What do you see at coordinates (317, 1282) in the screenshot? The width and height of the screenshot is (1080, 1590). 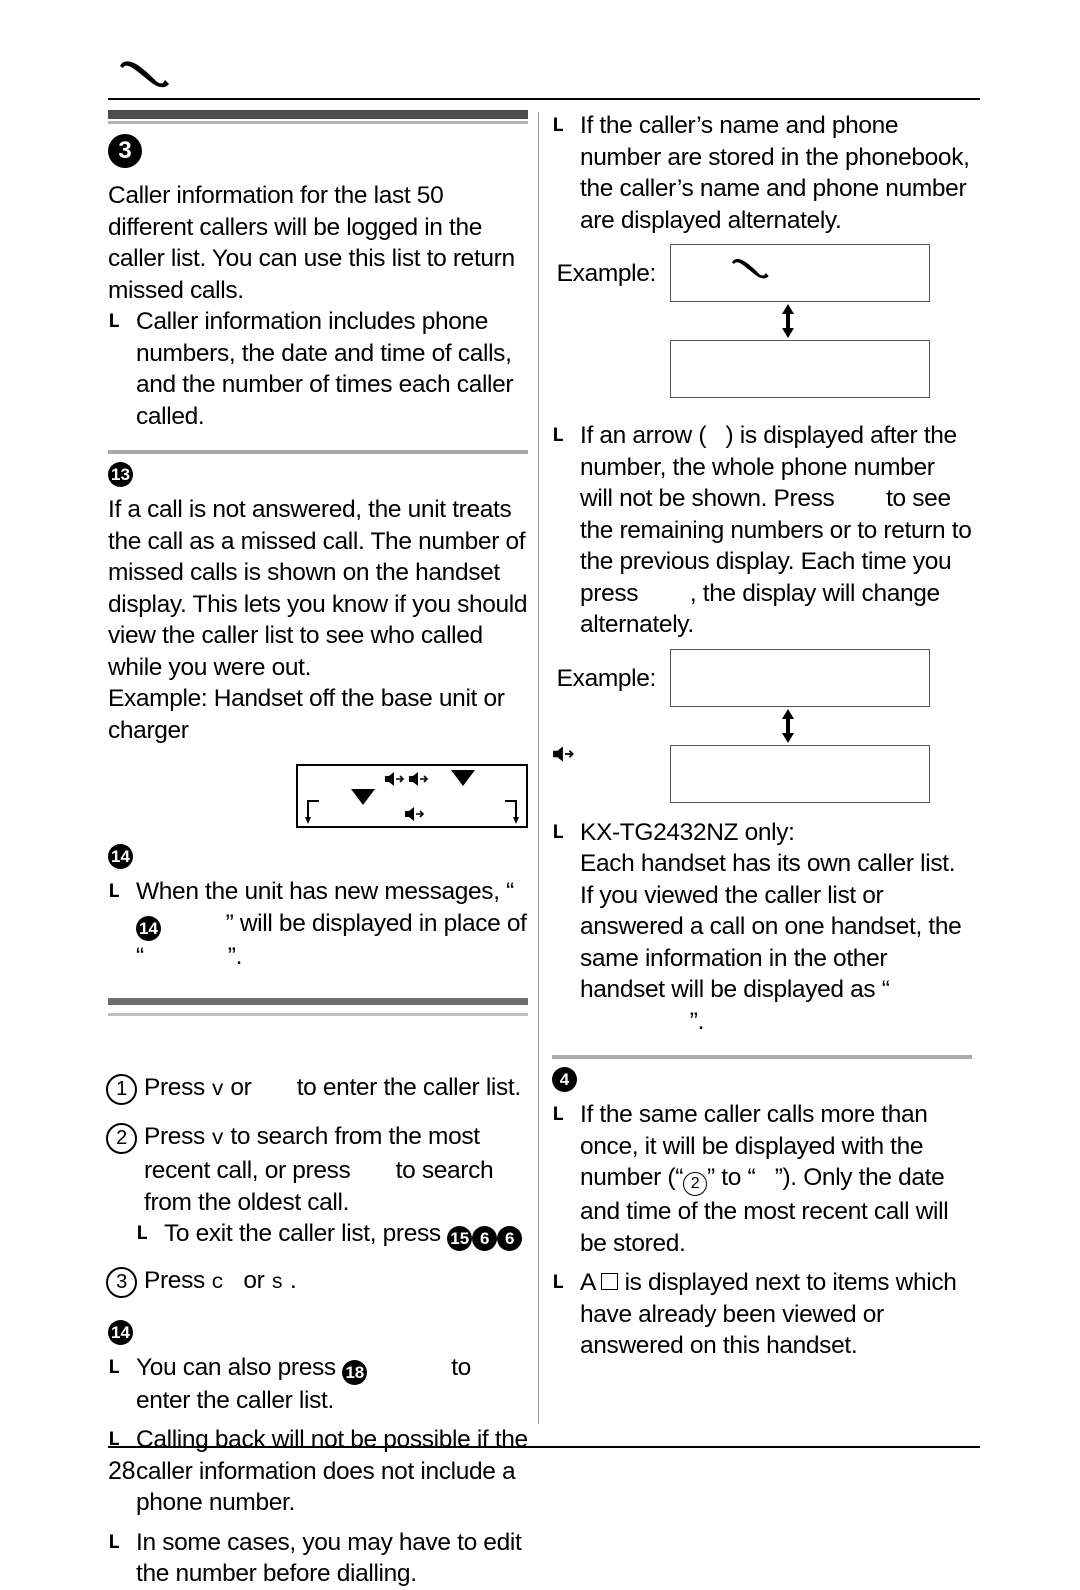 I see `procedure-step-3: 3 Press c or s .` at bounding box center [317, 1282].